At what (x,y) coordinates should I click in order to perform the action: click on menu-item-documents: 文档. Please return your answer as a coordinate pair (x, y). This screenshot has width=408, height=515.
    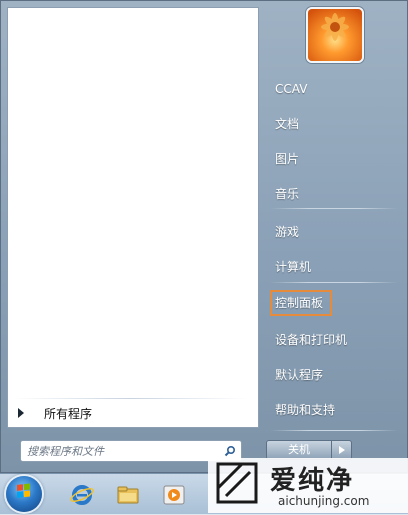
    Looking at the image, I should click on (331, 124).